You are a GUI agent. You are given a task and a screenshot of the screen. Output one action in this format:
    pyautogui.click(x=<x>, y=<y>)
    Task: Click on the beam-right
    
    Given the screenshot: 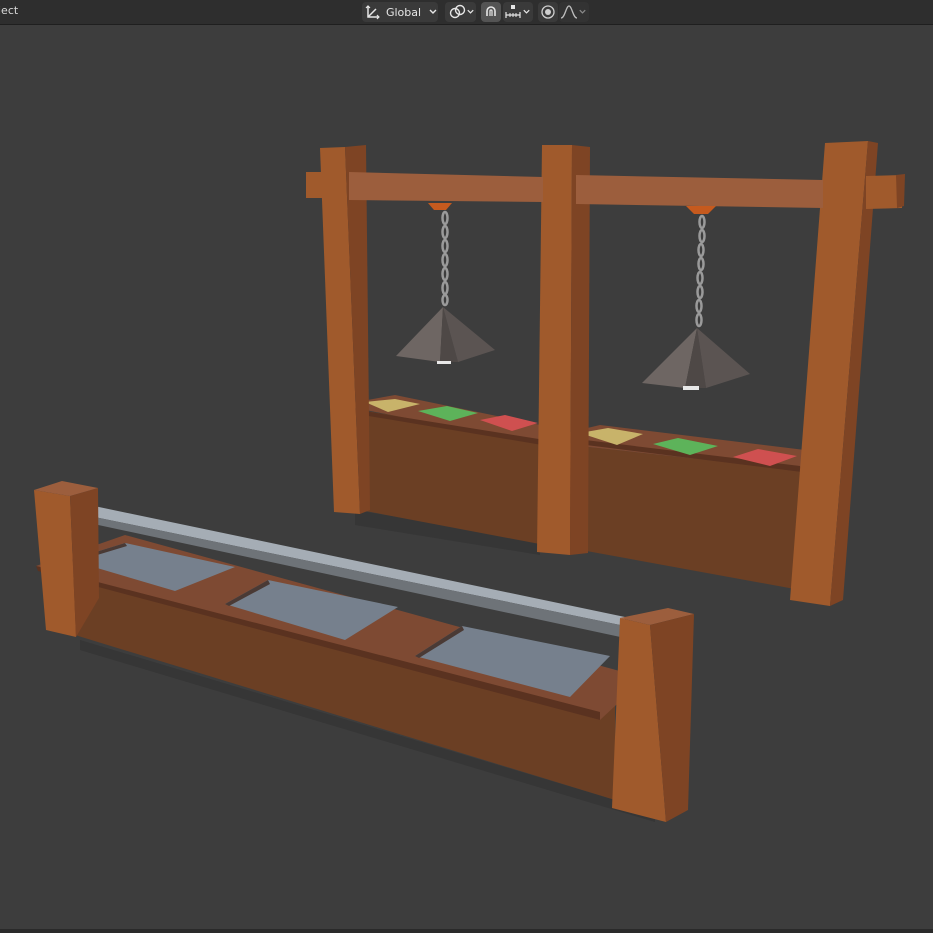 What is the action you would take?
    pyautogui.click(x=699, y=191)
    